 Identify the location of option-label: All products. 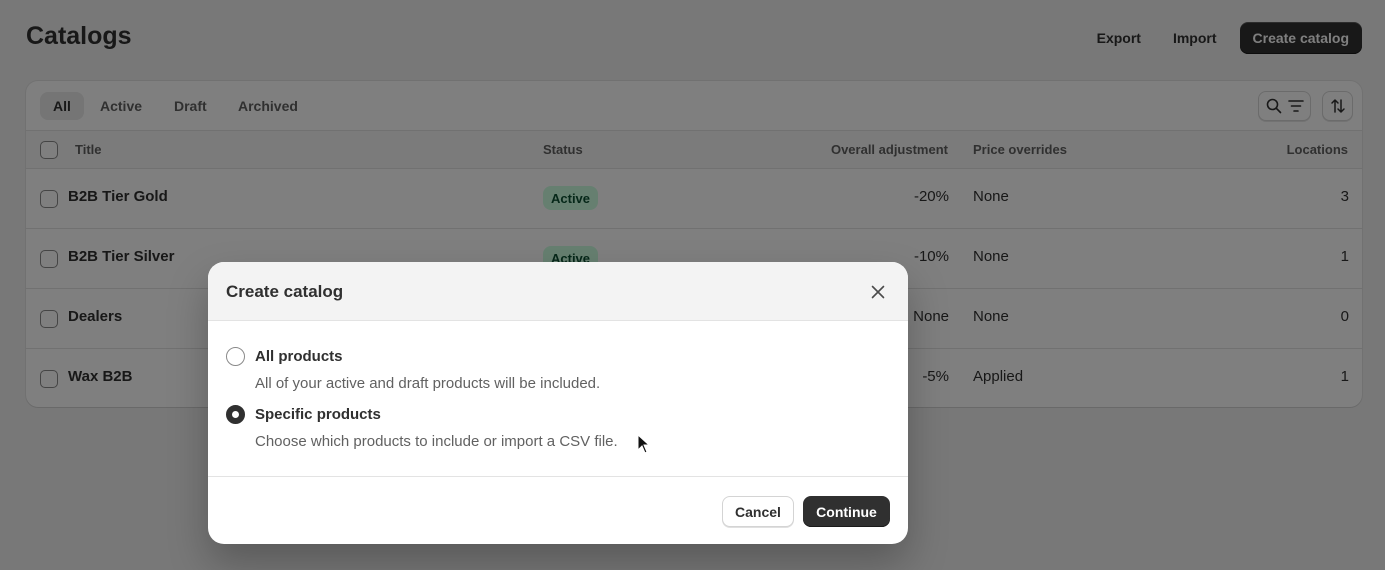
(299, 356).